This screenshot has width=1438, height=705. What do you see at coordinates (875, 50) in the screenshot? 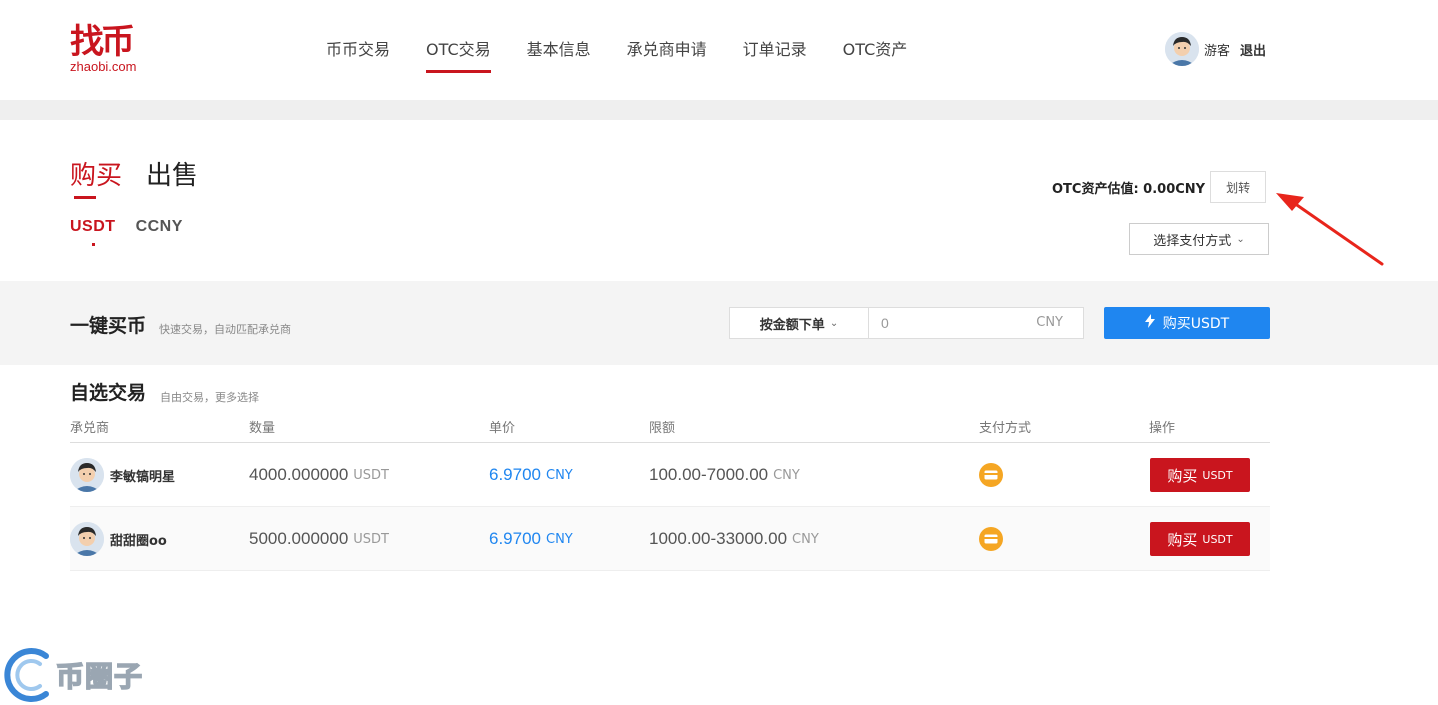
I see `nav-item-otc-assets: OTC资产` at bounding box center [875, 50].